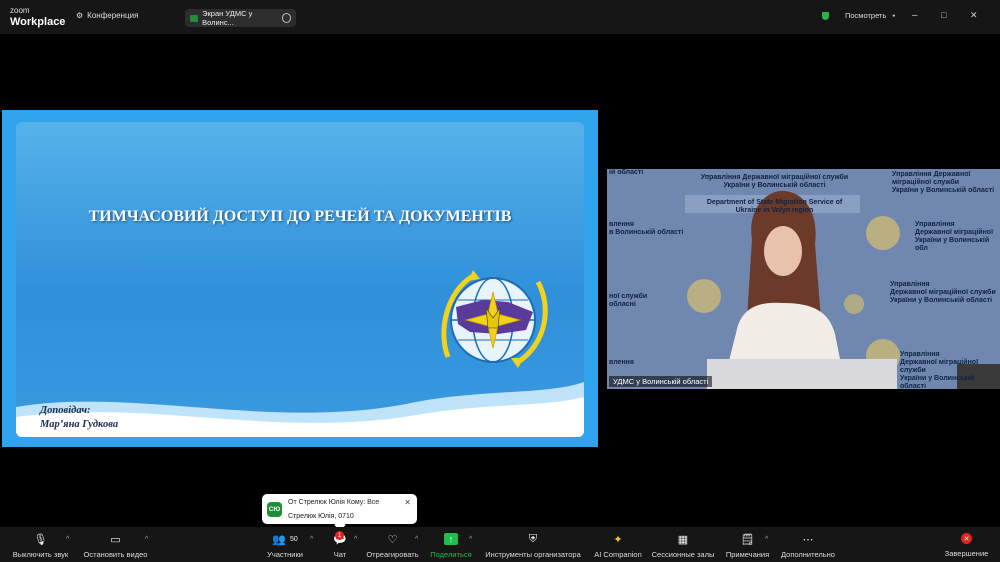 Image resolution: width=1000 pixels, height=562 pixels. Describe the element at coordinates (533, 538) in the screenshot. I see `shield-icon: ⛨` at that location.